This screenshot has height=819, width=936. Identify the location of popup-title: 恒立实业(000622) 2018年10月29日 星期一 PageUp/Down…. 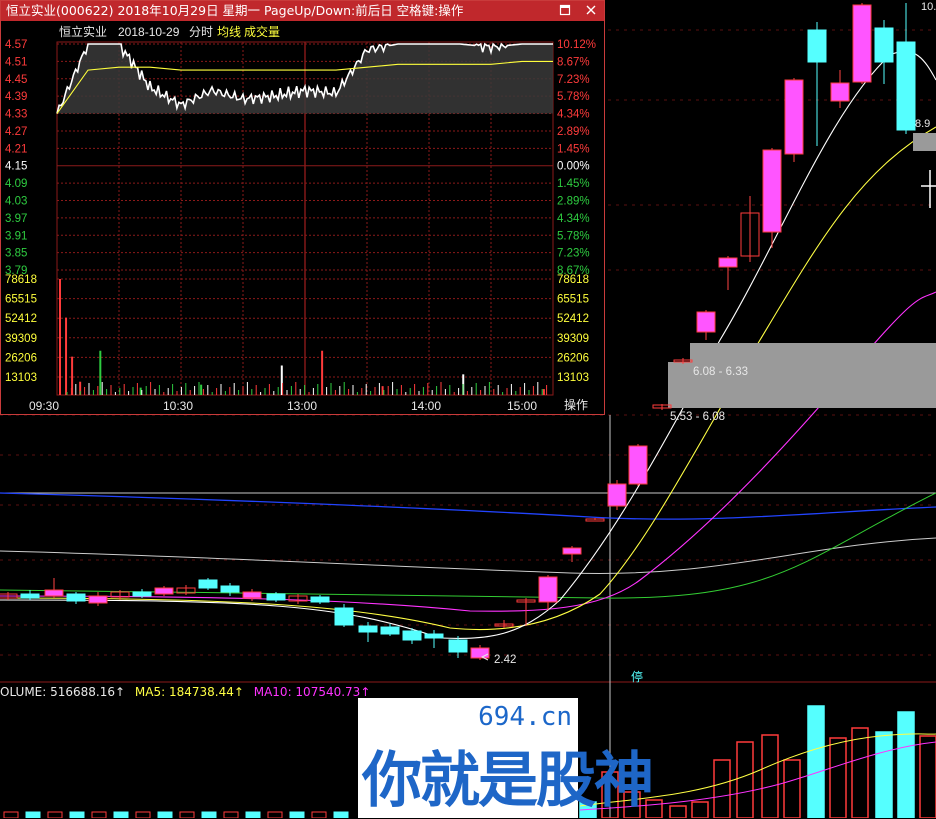
(235, 10).